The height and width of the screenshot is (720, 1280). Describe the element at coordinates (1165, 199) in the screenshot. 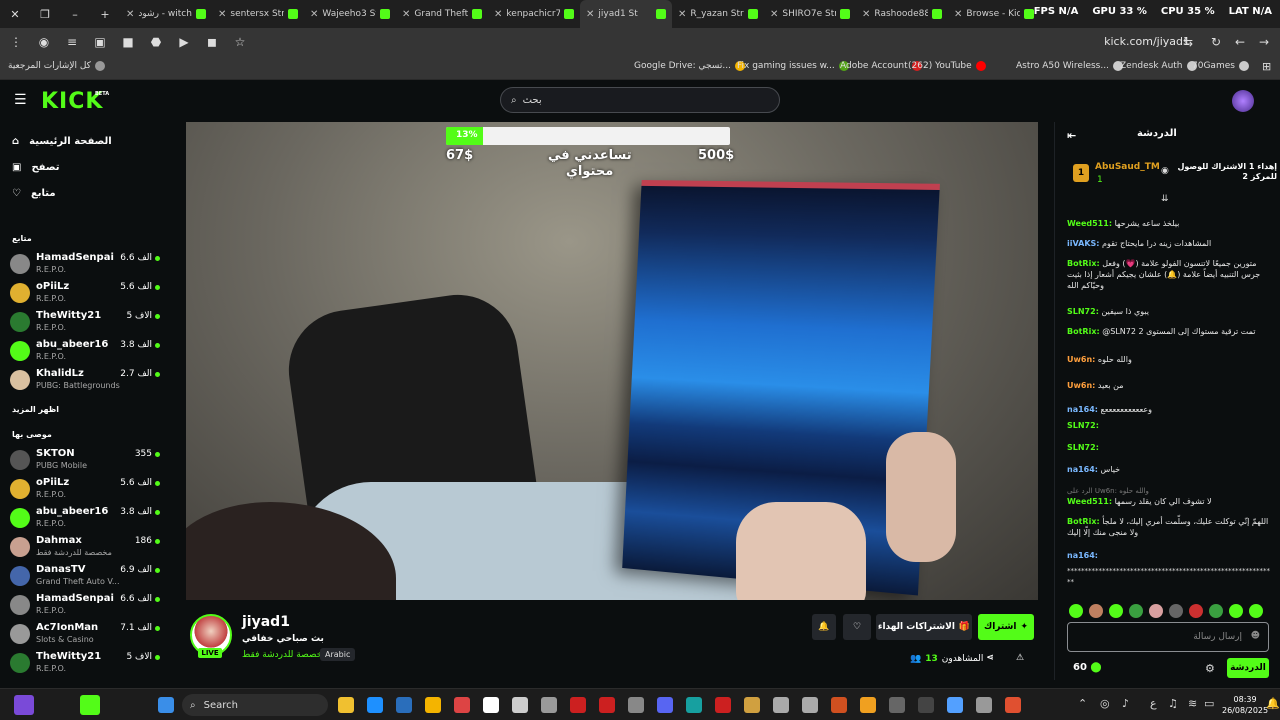

I see `collapse-pinned-icon: ⇊` at that location.